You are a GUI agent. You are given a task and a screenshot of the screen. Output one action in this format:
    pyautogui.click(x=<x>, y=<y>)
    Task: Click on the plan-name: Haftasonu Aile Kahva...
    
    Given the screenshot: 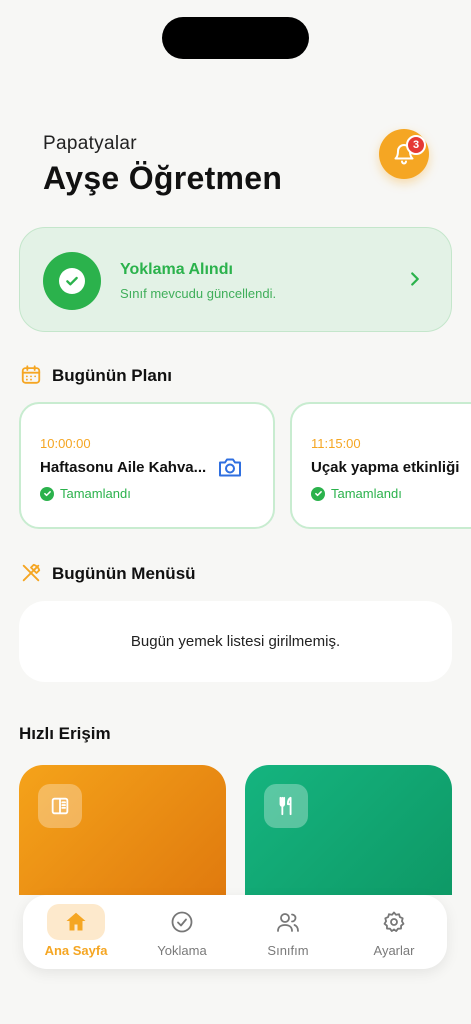 What is the action you would take?
    pyautogui.click(x=123, y=467)
    